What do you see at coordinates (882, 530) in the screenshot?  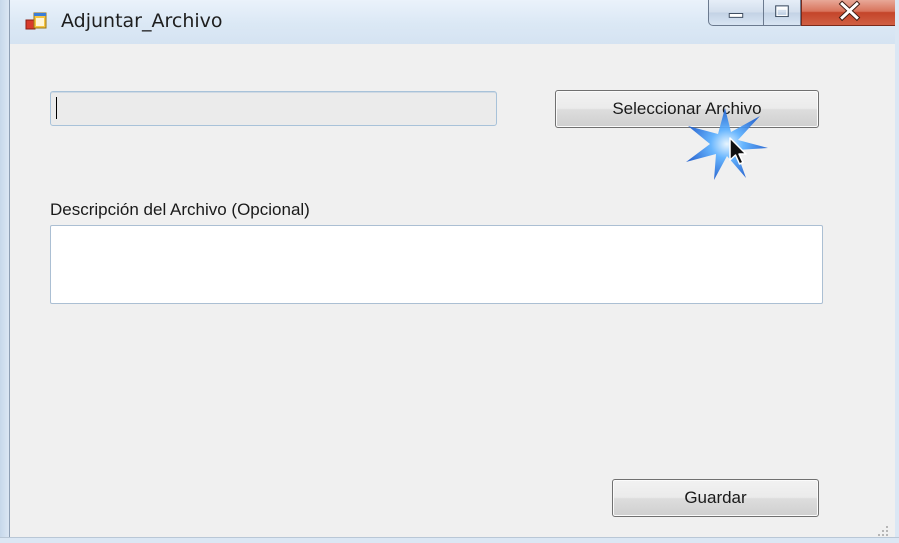 I see `resize-grip-icon` at bounding box center [882, 530].